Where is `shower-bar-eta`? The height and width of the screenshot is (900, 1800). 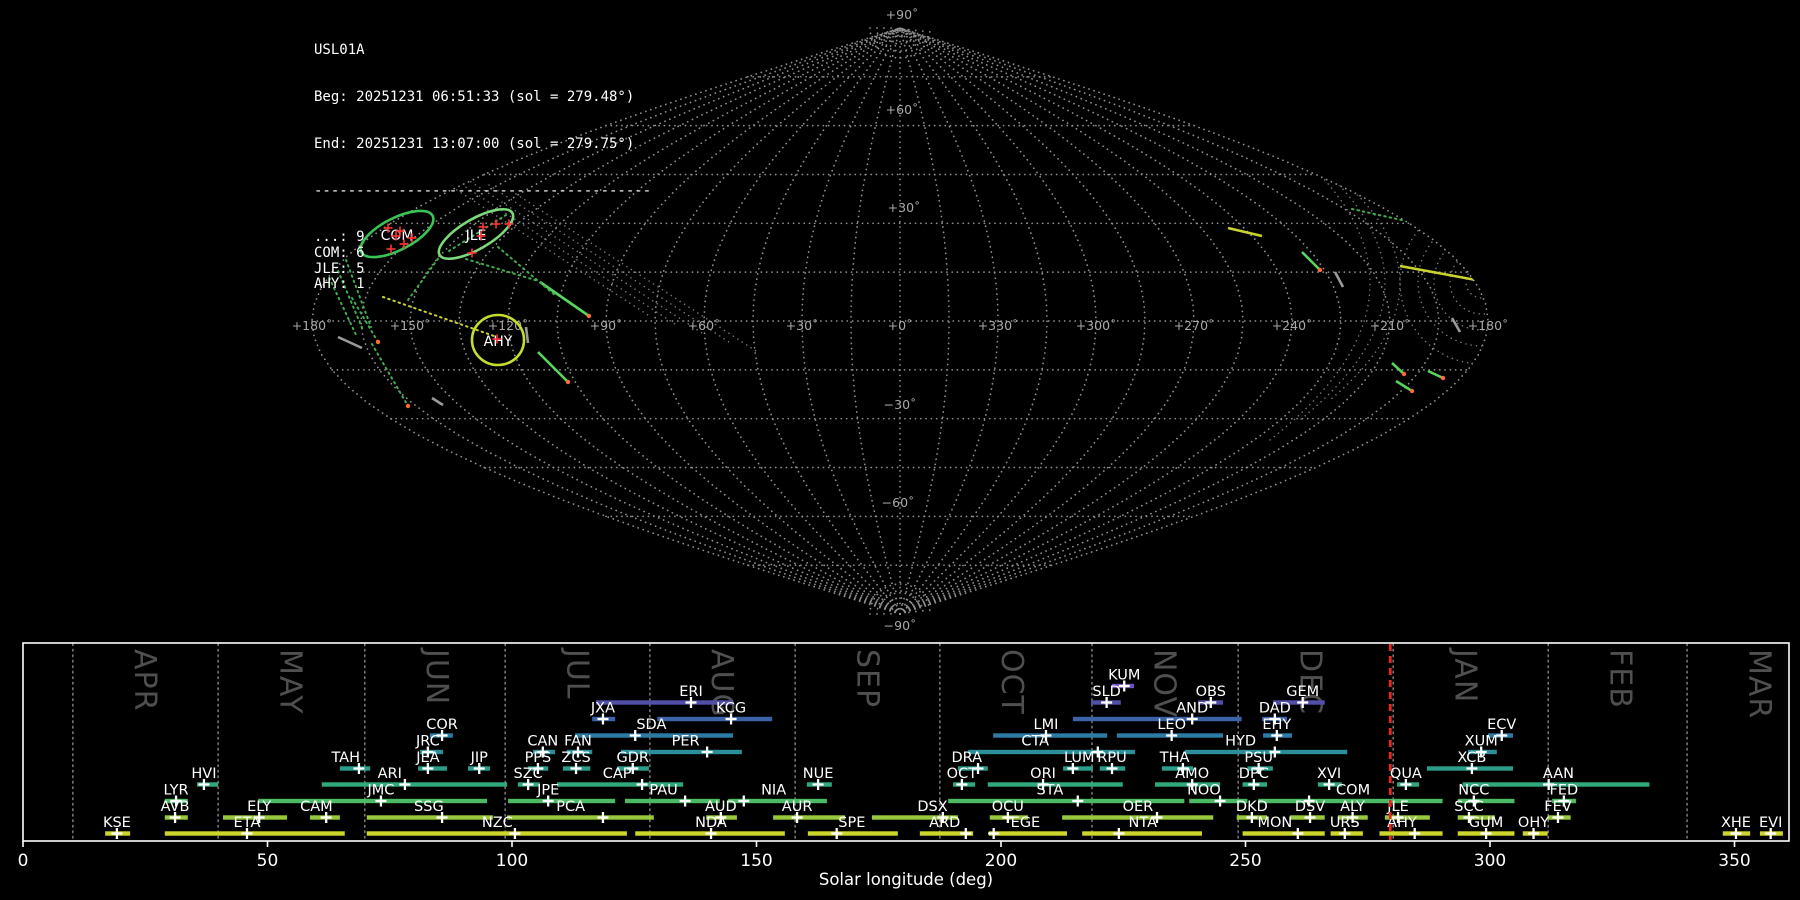
shower-bar-eta is located at coordinates (254, 833).